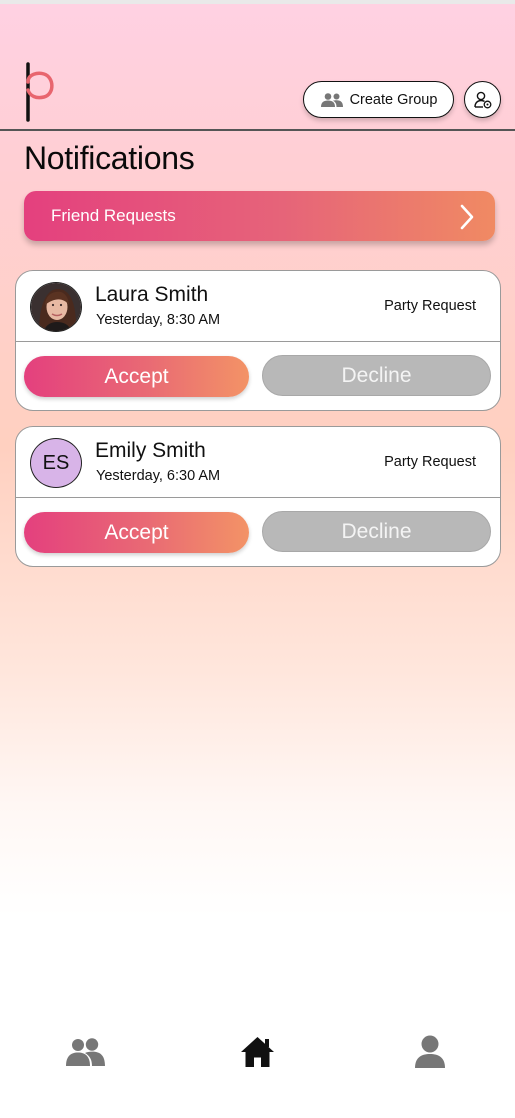 This screenshot has width=515, height=1118. I want to click on header: Create Group, so click(257, 65).